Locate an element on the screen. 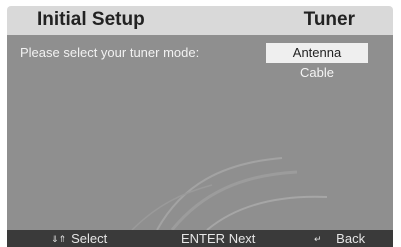  enter-key-label: ENTER is located at coordinates (203, 238).